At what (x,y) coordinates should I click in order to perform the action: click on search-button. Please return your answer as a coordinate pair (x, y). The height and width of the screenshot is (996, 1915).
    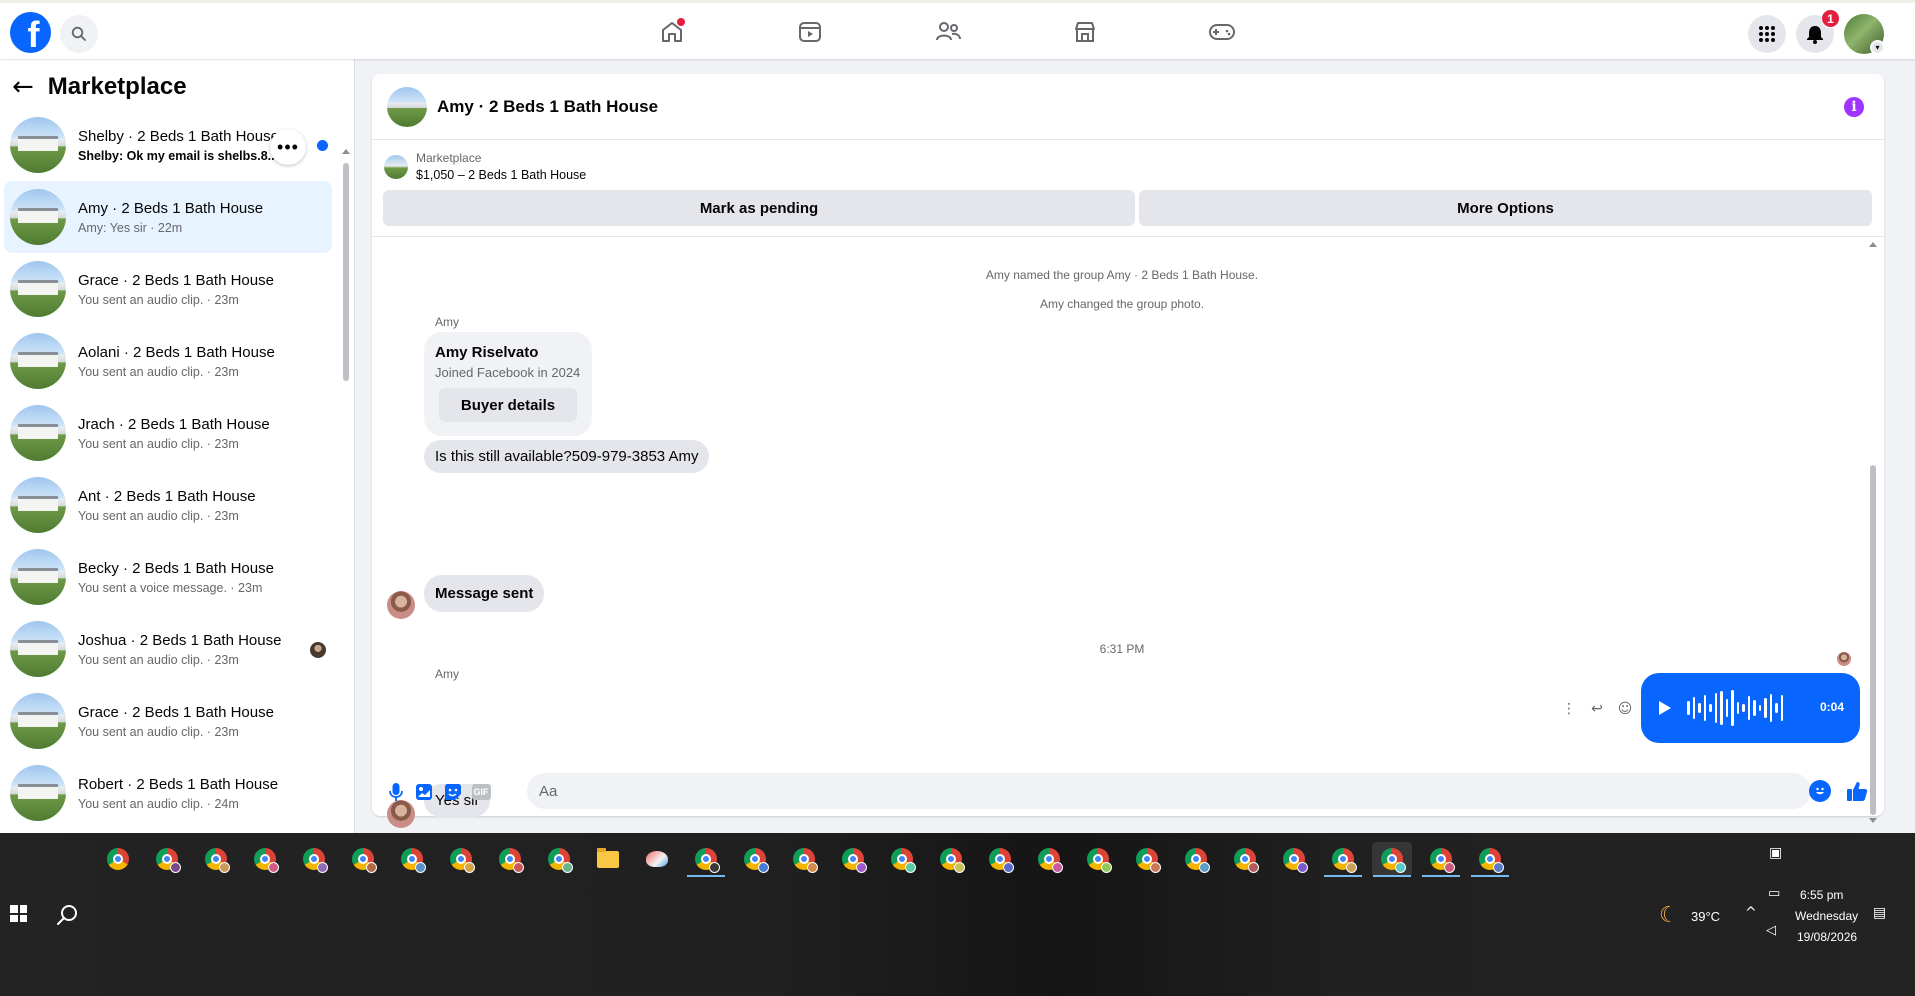
    Looking at the image, I should click on (79, 34).